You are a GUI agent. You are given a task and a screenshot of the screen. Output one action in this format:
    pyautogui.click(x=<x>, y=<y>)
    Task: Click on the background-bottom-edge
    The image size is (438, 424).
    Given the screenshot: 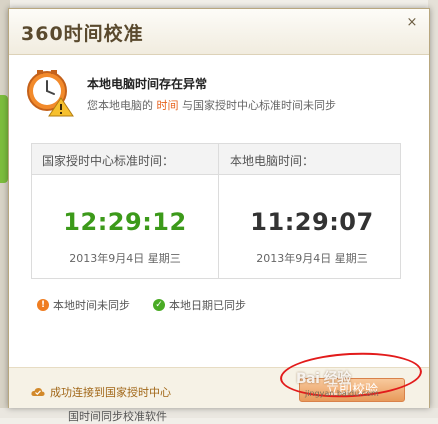 What is the action you would take?
    pyautogui.click(x=219, y=413)
    